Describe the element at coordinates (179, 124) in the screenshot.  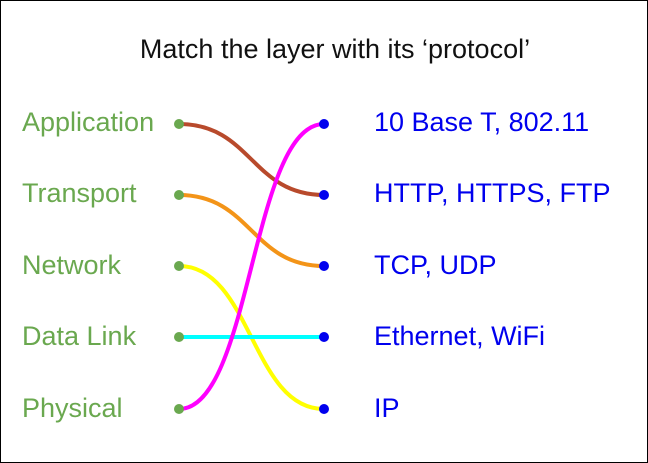
I see `layer-dot-application` at that location.